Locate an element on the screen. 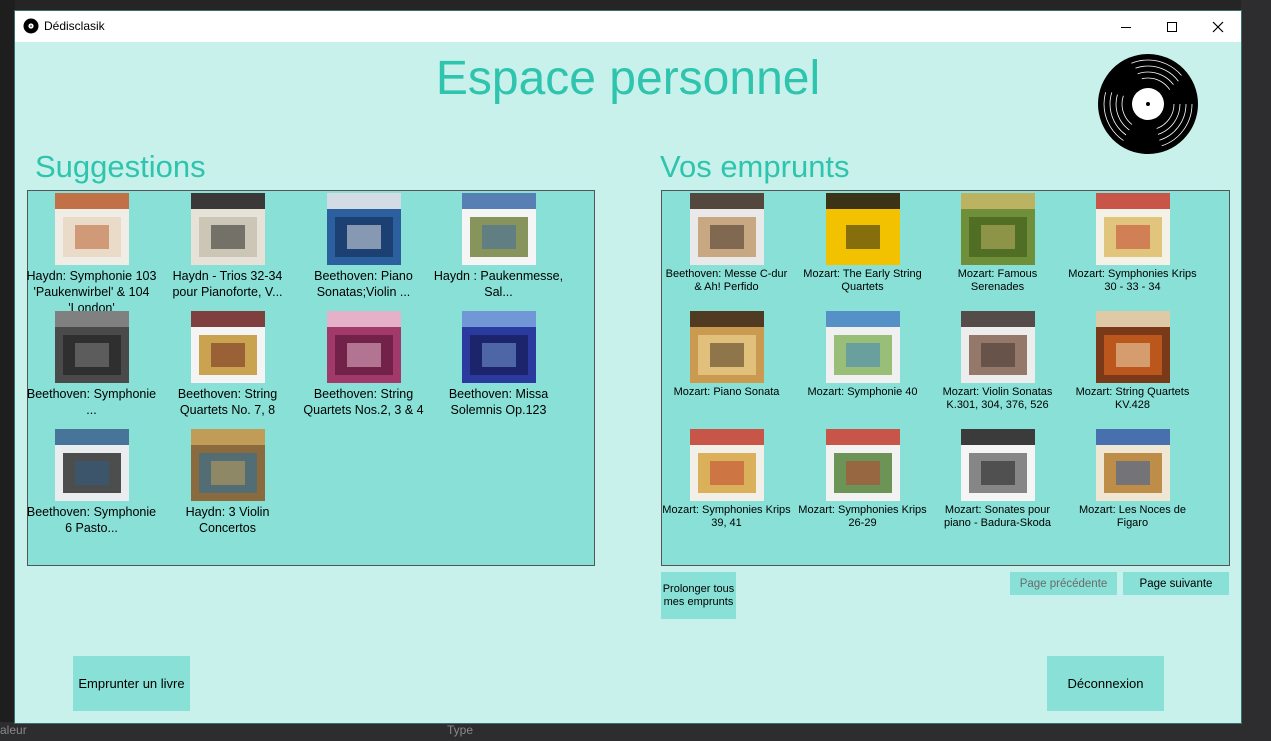 The height and width of the screenshot is (741, 1271). vinyl-record-logo is located at coordinates (1148, 104).